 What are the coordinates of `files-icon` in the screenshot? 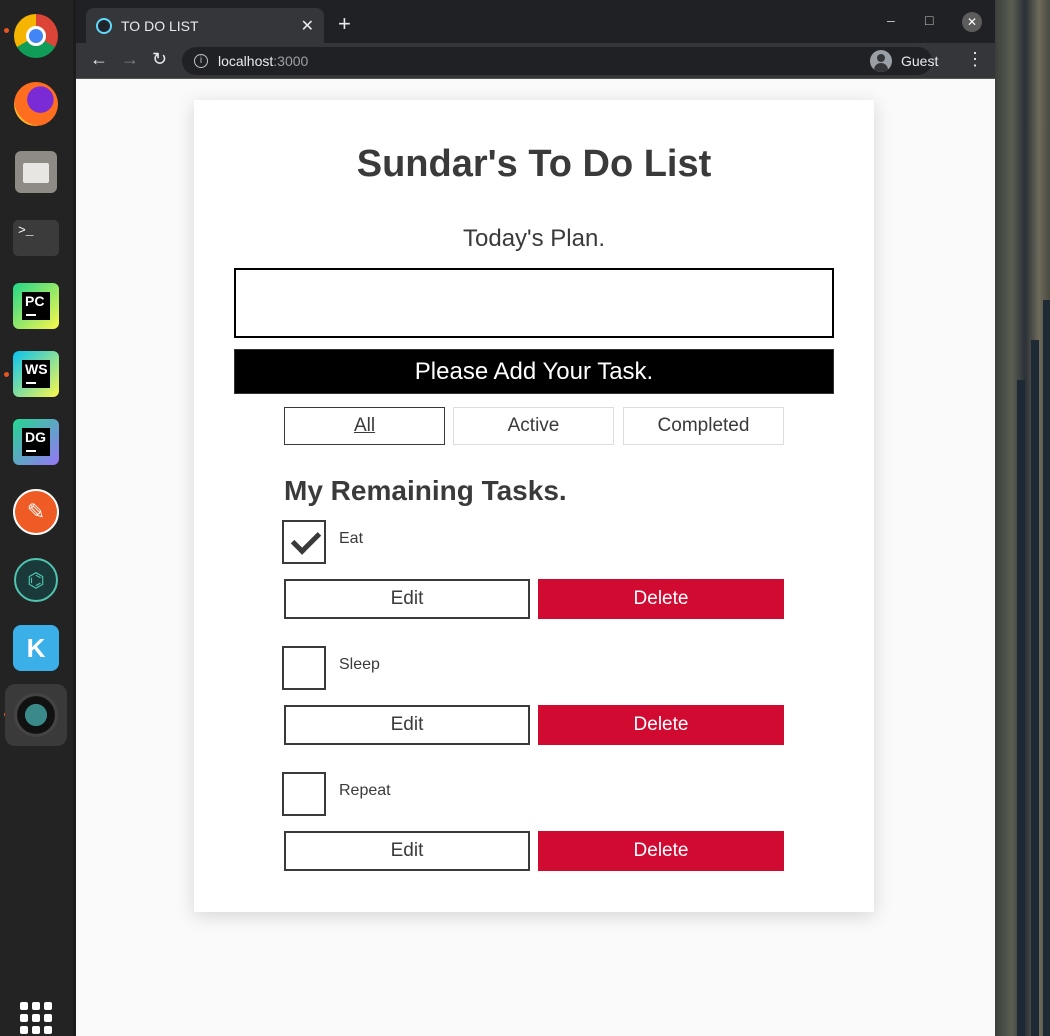 It's located at (36, 172).